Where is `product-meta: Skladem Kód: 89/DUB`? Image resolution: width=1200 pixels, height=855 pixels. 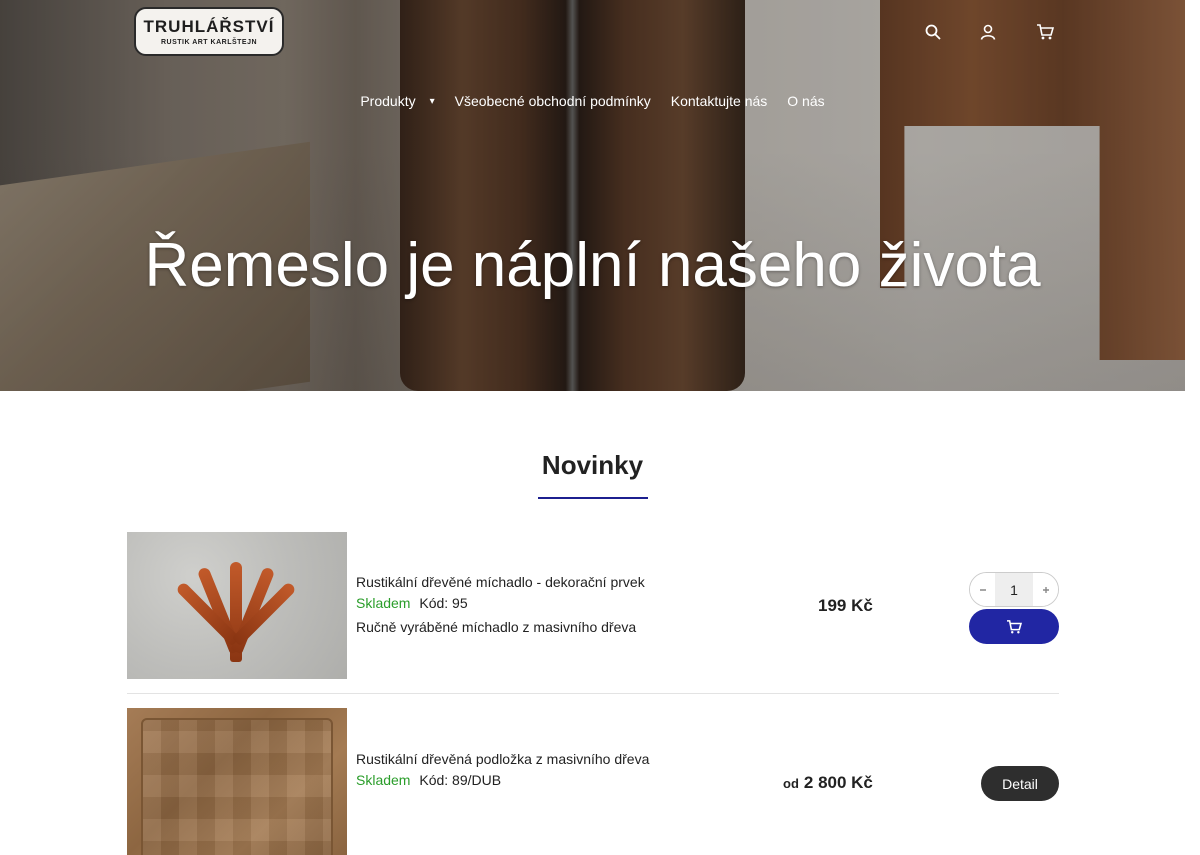
product-meta: Skladem Kód: 89/DUB is located at coordinates (502, 780).